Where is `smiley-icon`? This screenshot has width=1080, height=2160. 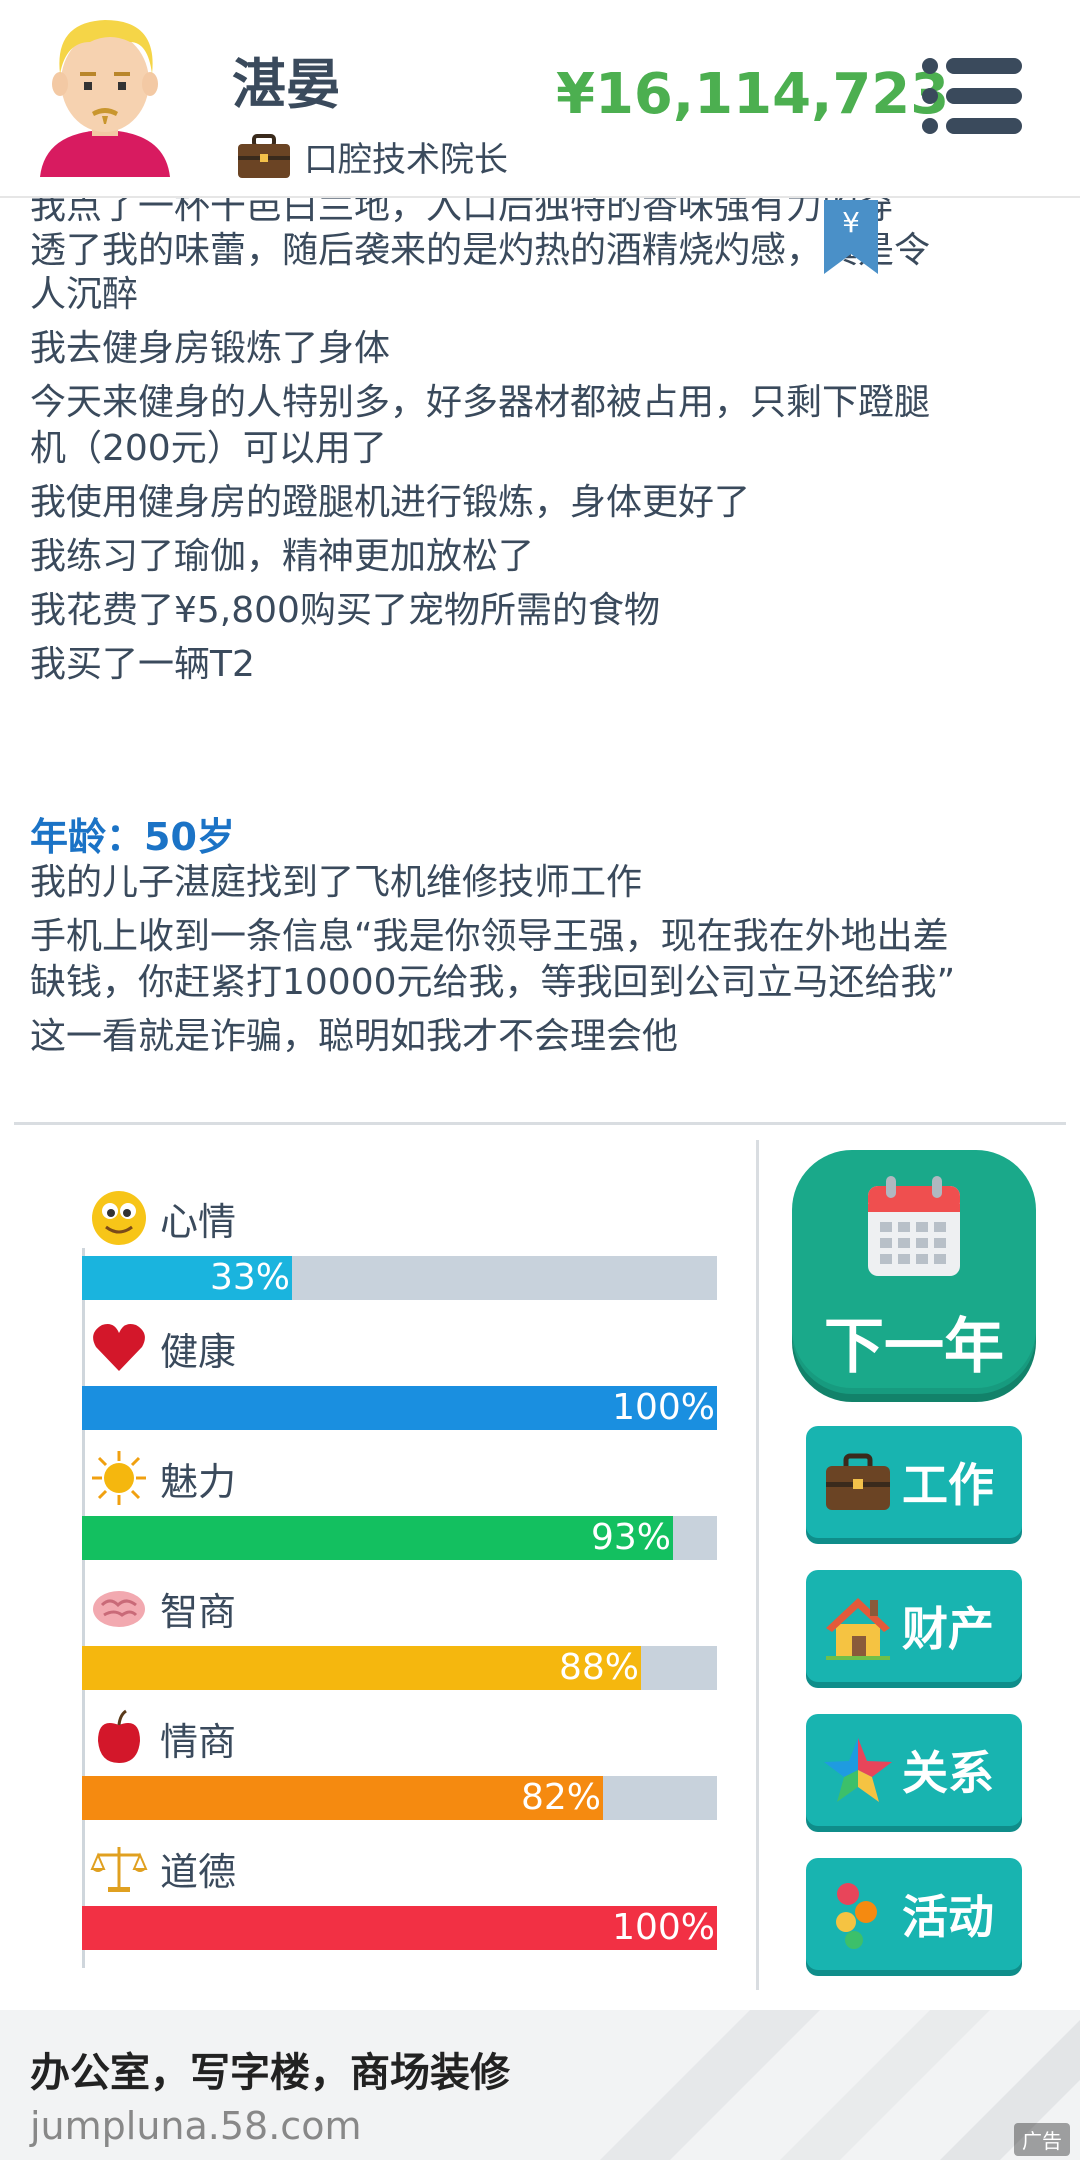 smiley-icon is located at coordinates (119, 1218).